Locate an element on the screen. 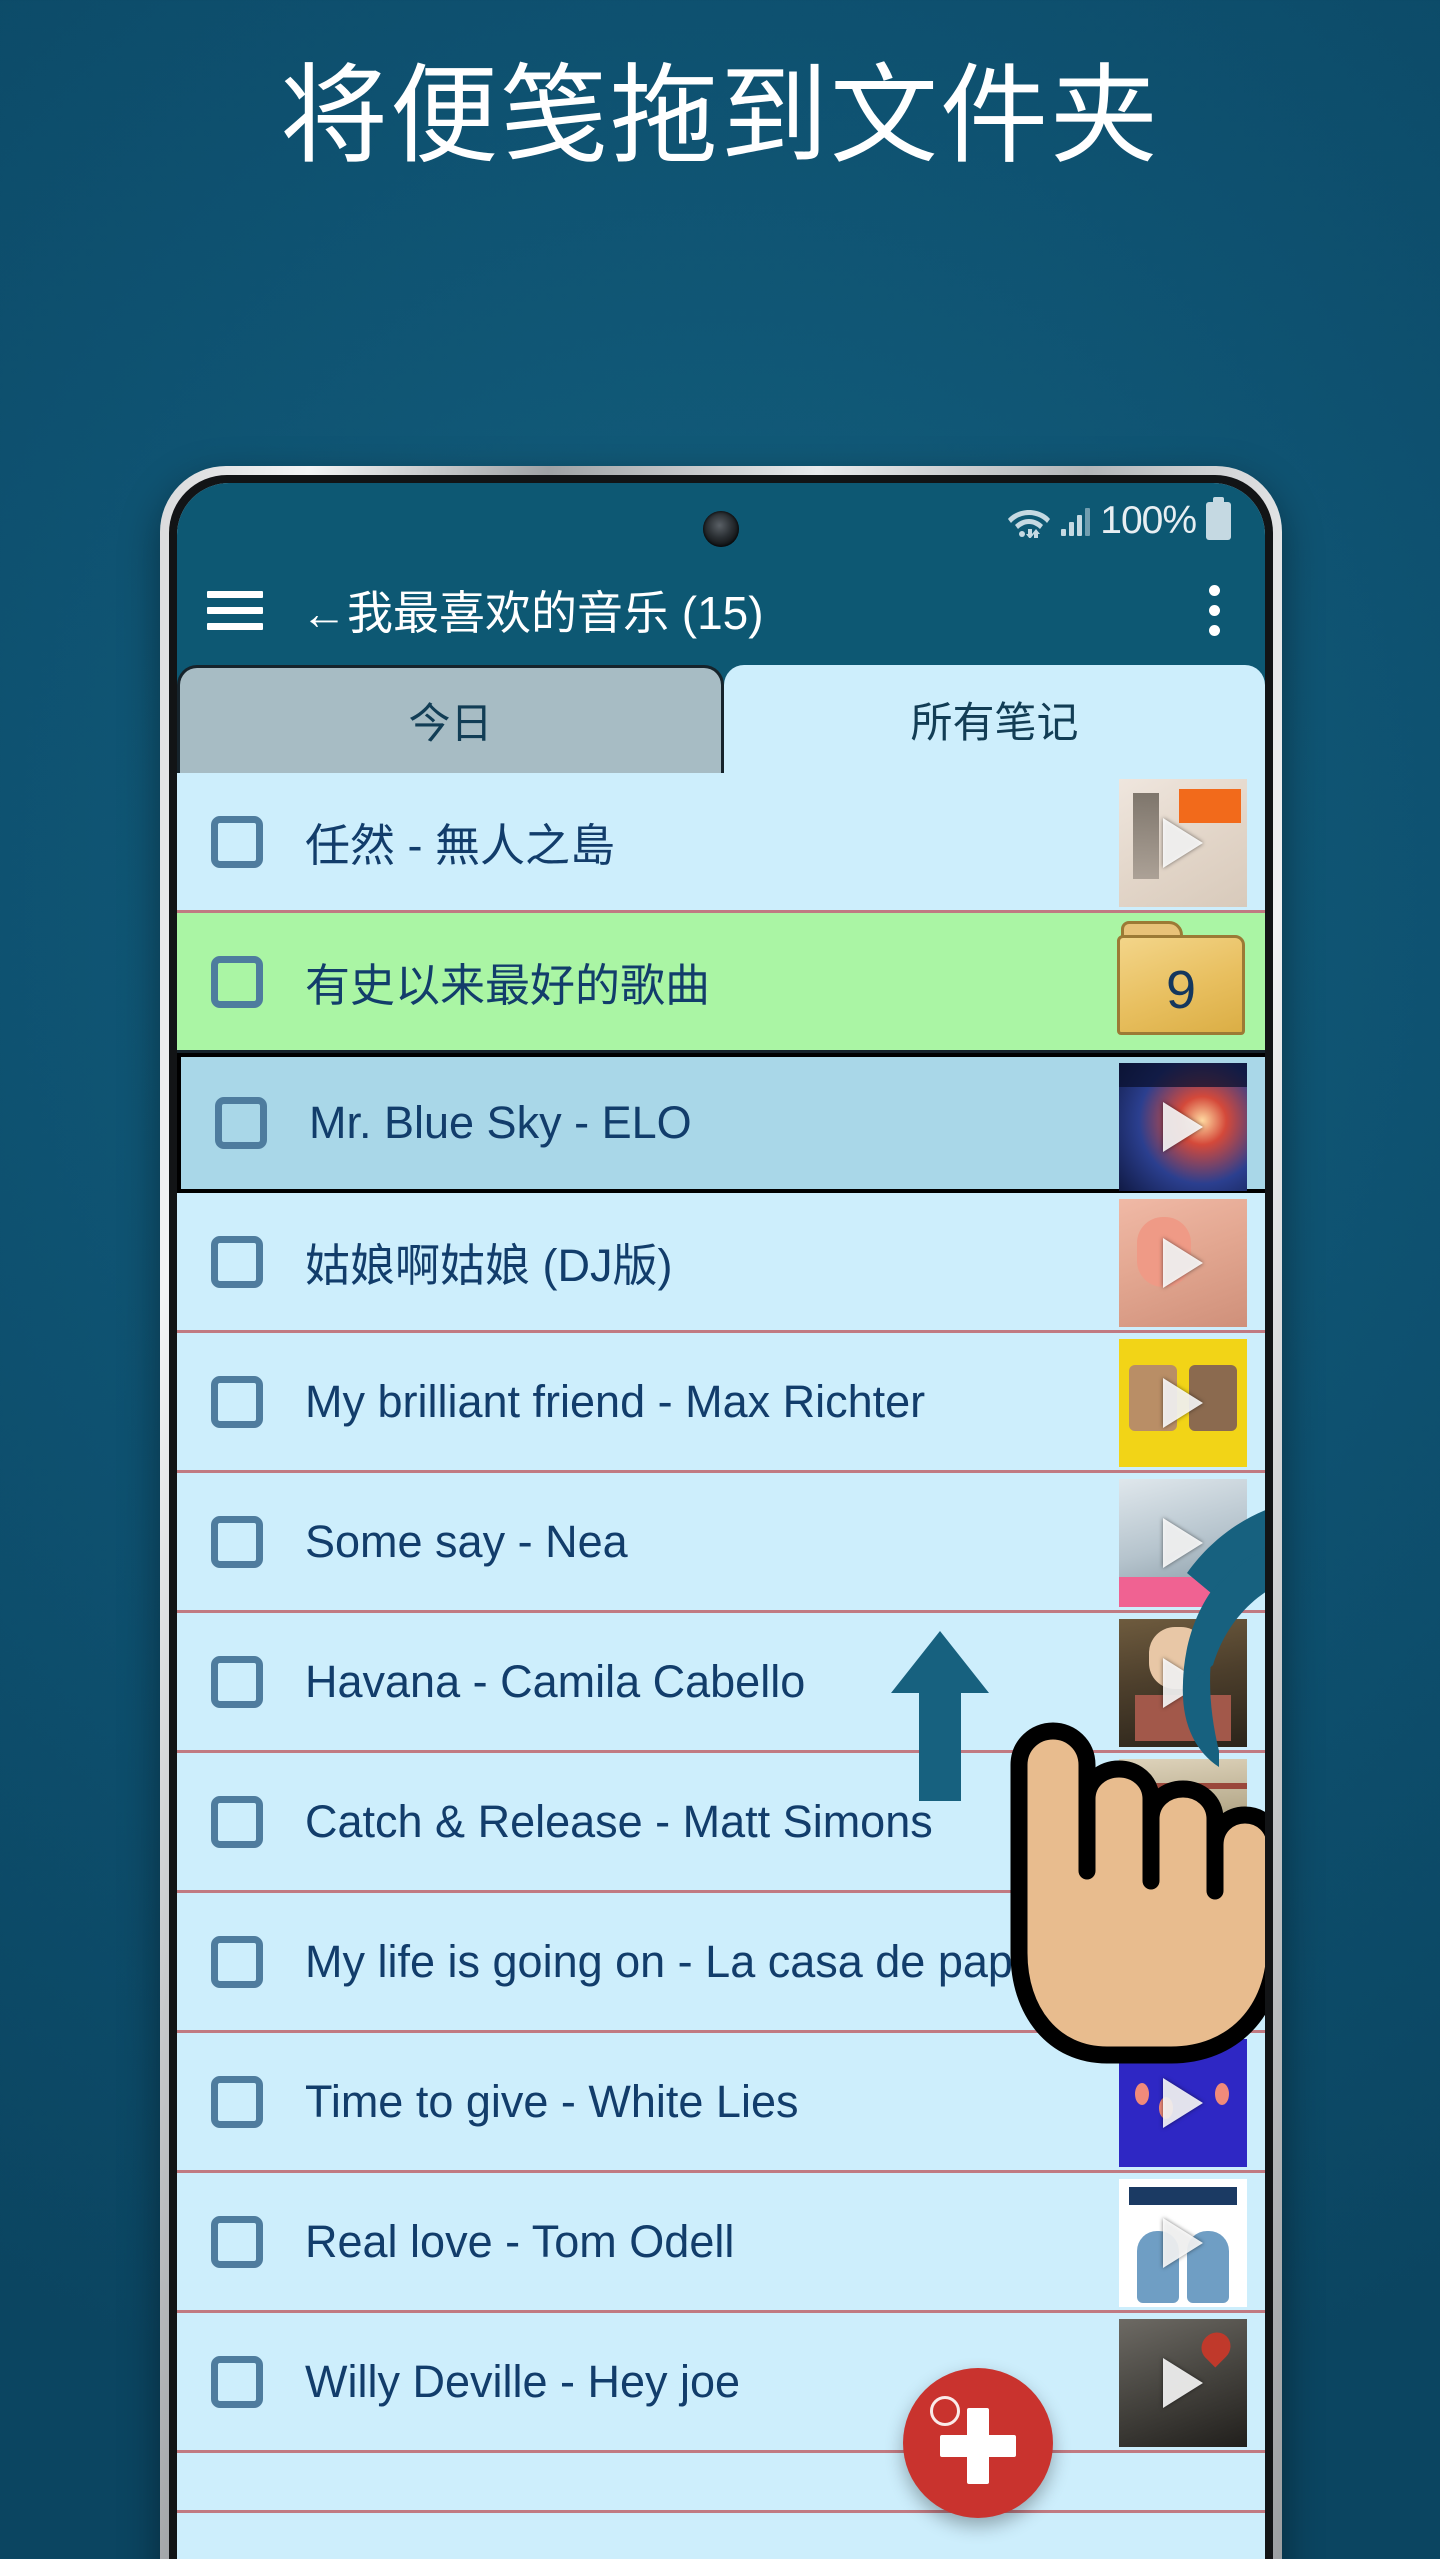  status-bar: 100% is located at coordinates (721, 521).